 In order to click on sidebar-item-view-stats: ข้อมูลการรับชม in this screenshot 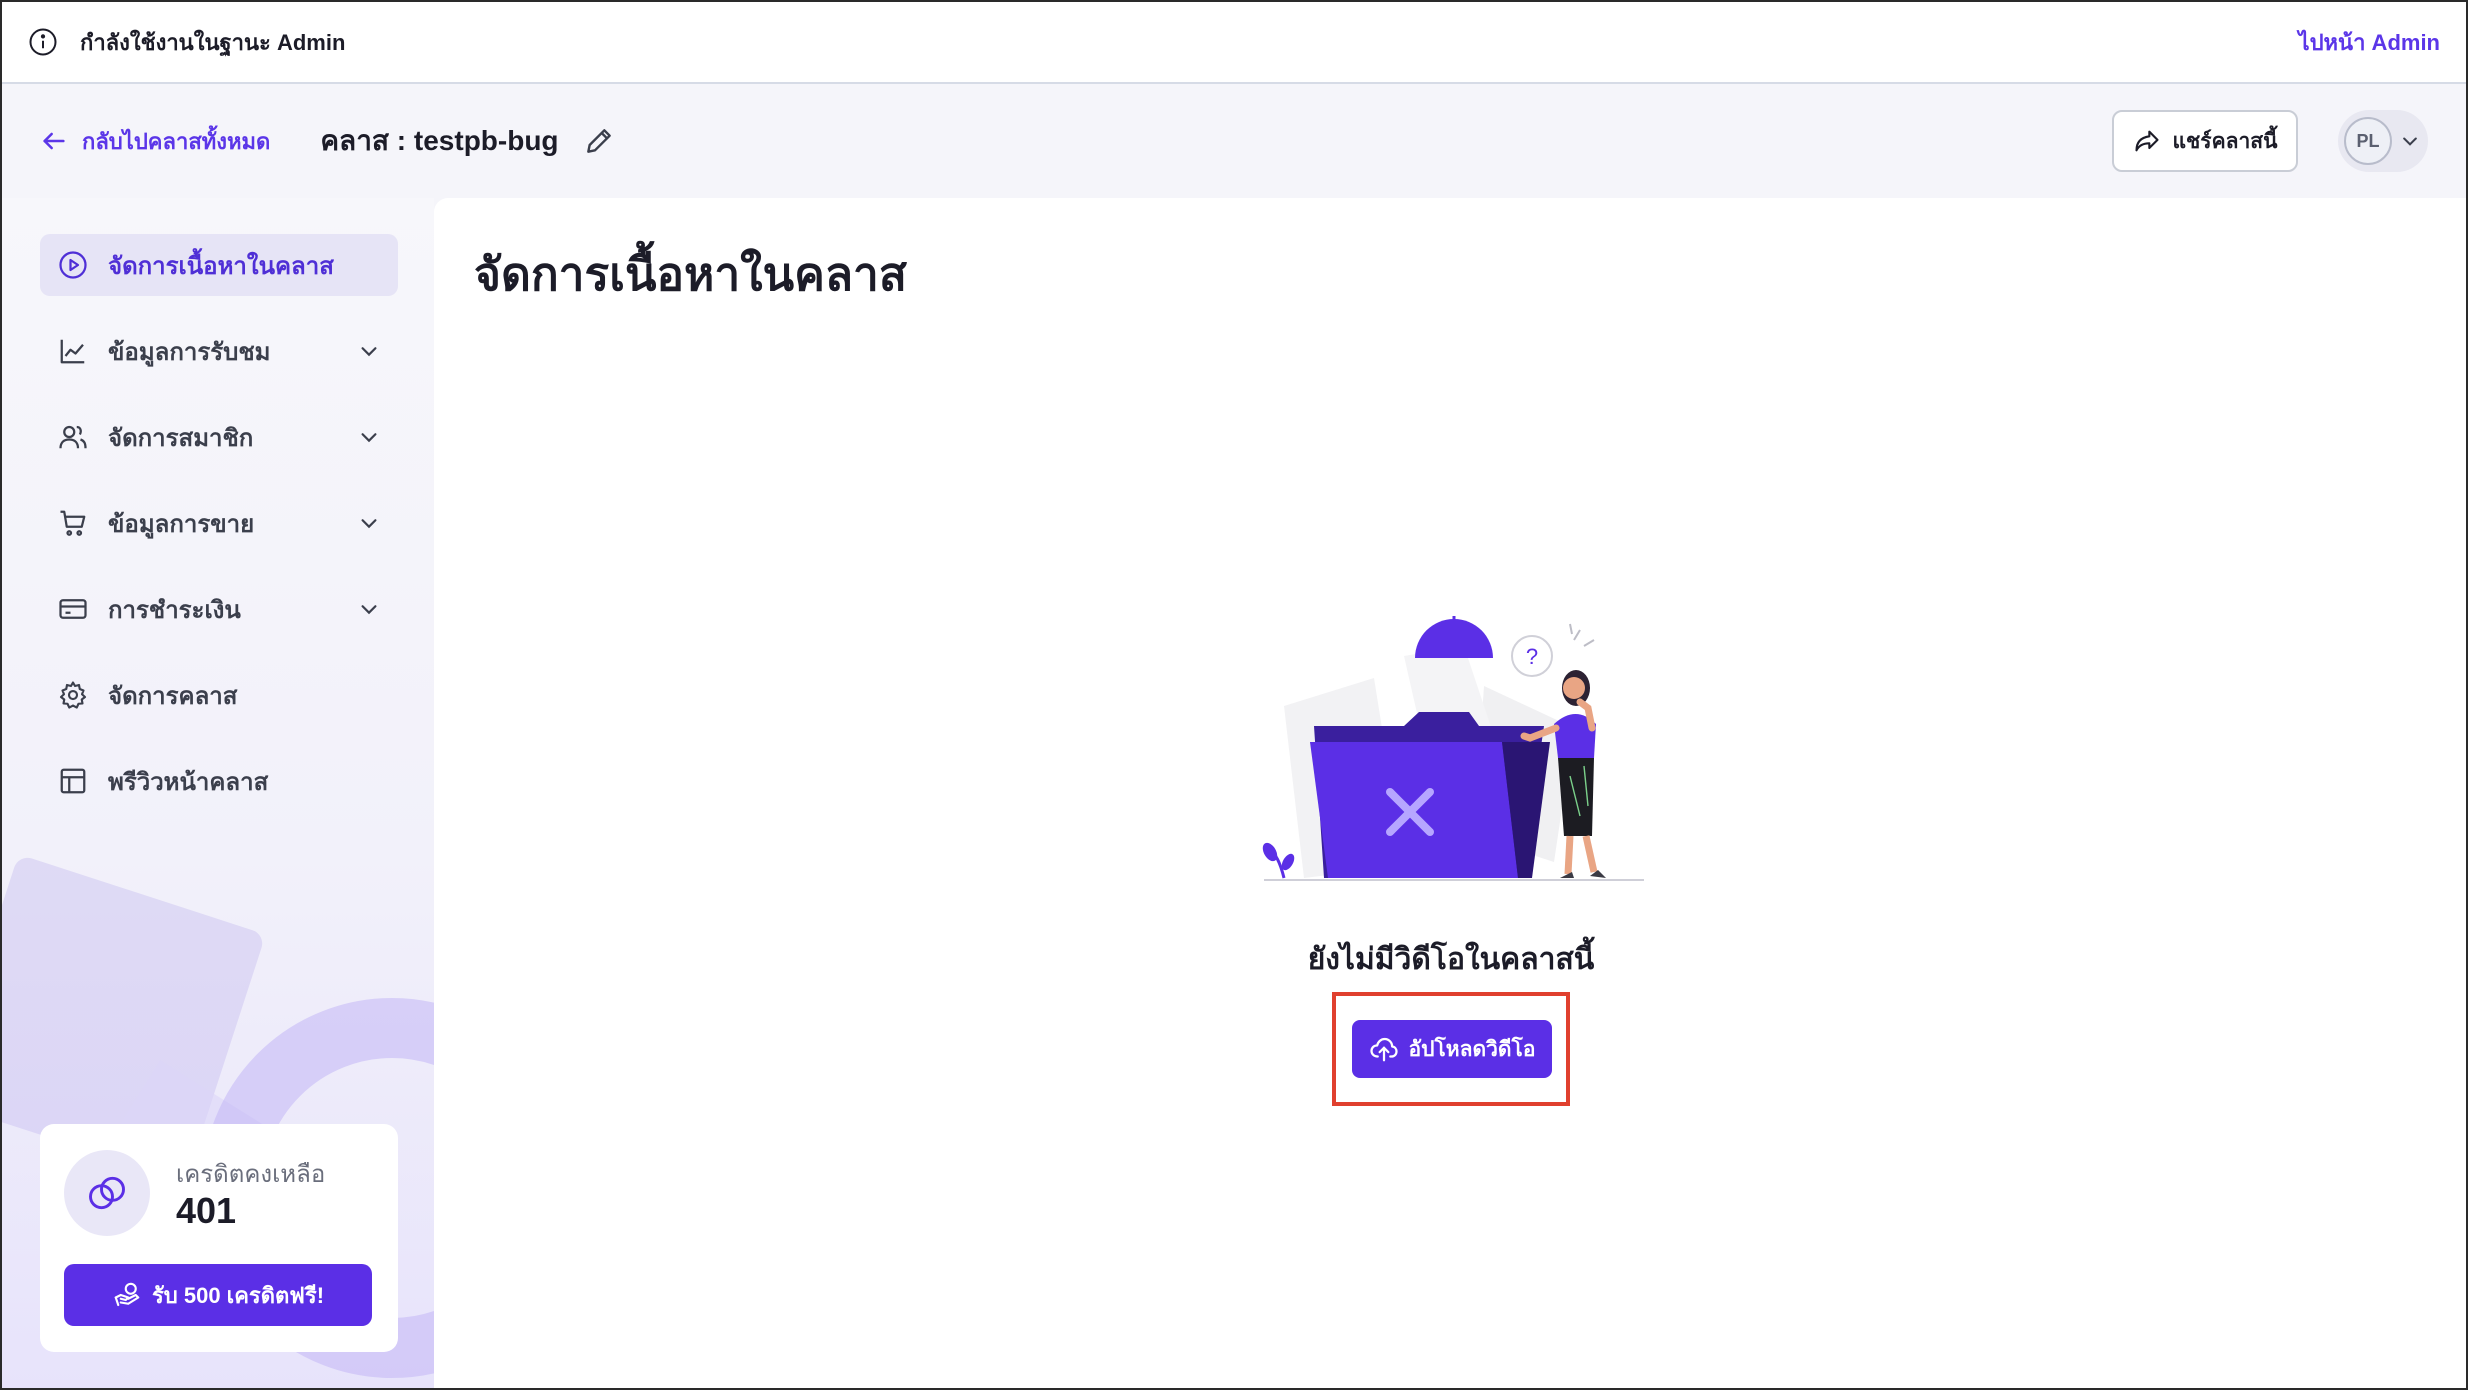, I will do `click(219, 351)`.